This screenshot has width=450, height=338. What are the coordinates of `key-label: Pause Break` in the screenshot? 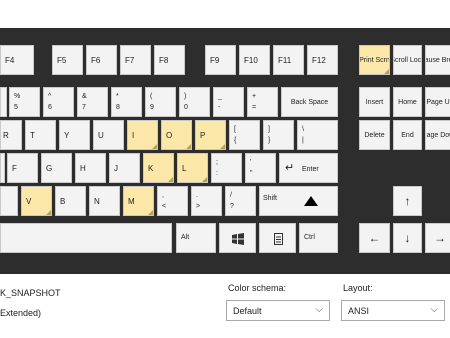 It's located at (437, 60).